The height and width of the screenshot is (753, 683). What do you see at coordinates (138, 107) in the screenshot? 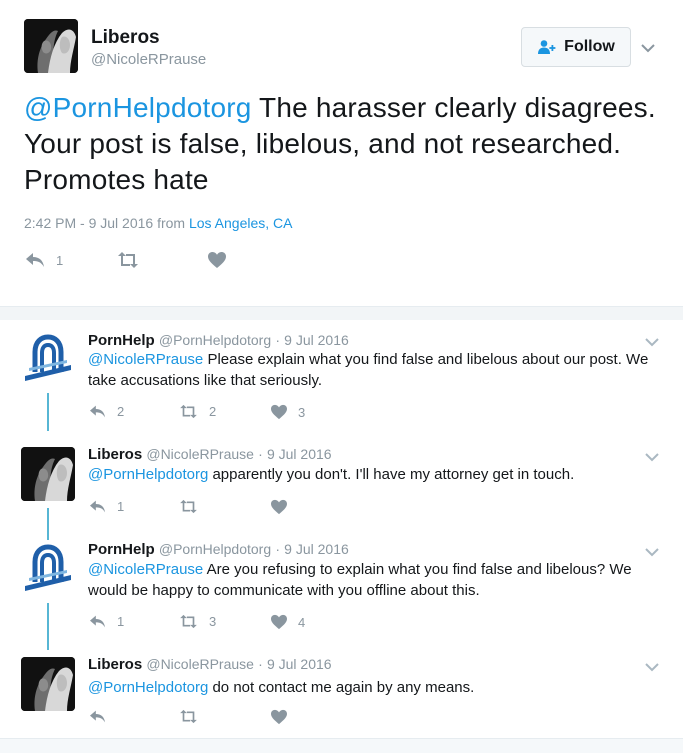
I see `tweet-mention: @PornHelpdotorg` at bounding box center [138, 107].